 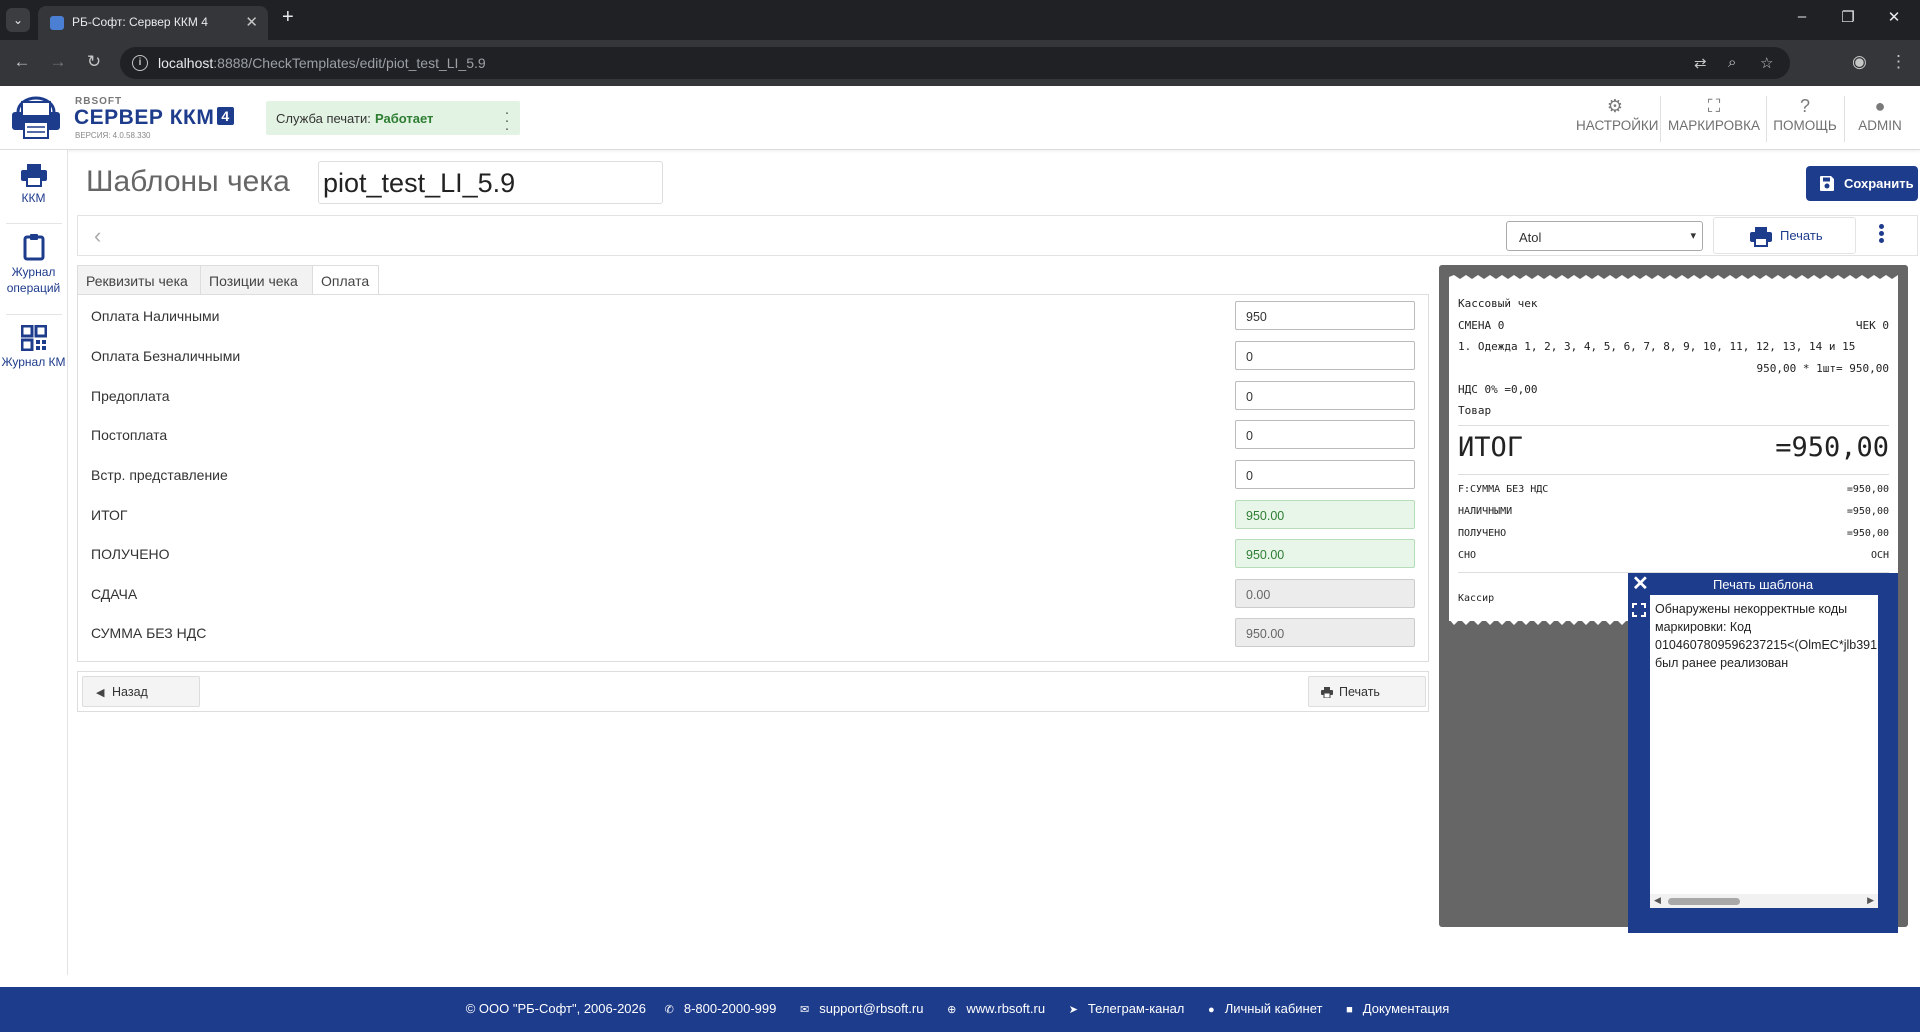 What do you see at coordinates (1467, 555) in the screenshot?
I see `receipt-line-label: СНО` at bounding box center [1467, 555].